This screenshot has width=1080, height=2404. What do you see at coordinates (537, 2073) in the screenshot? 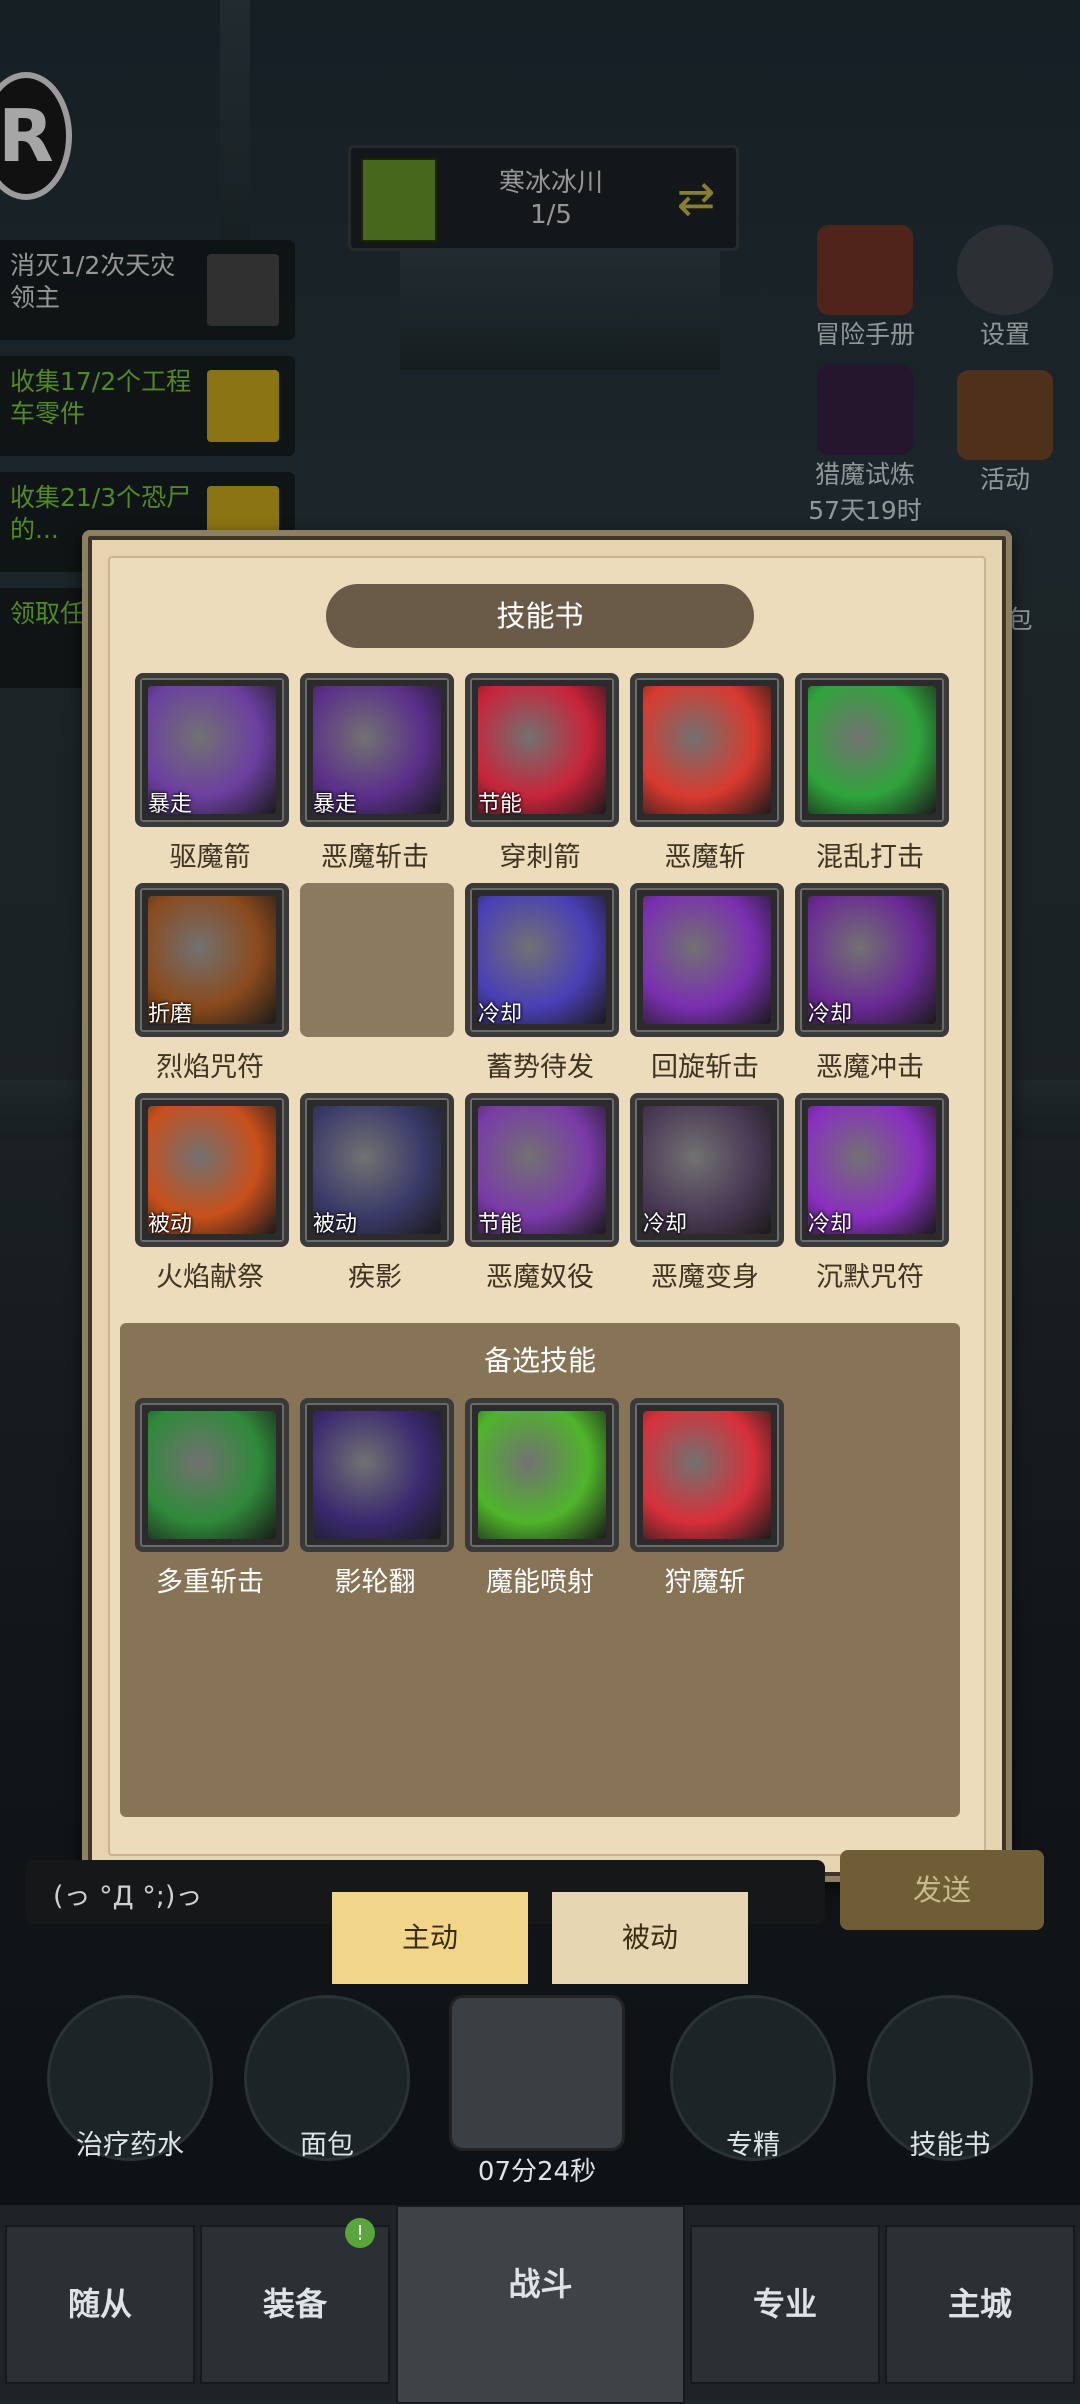
I see `chest-icon` at bounding box center [537, 2073].